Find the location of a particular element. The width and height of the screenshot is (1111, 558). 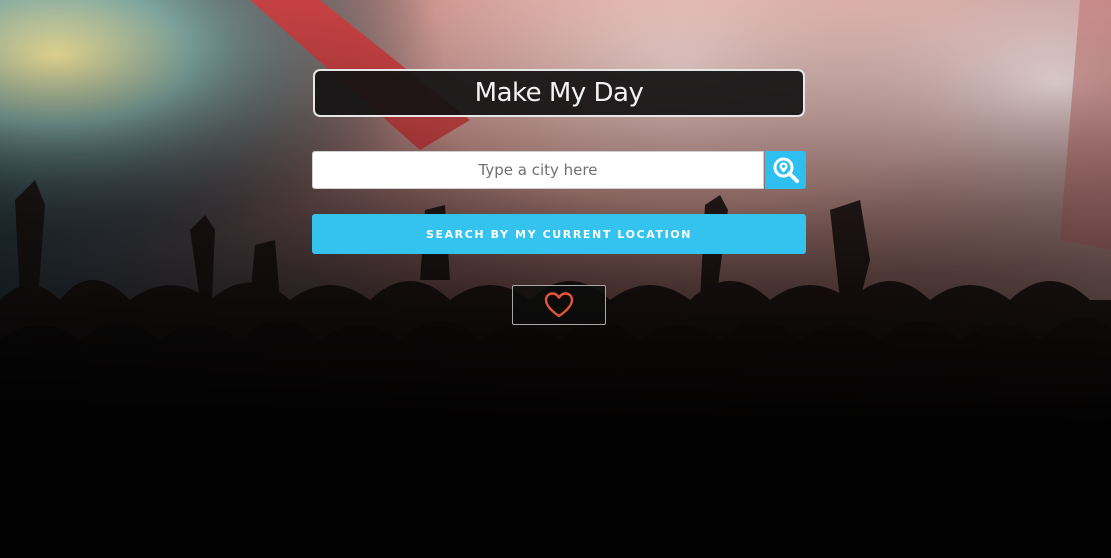

search-by-location-button: SEARCH BY MY CURRENT LOCATION is located at coordinates (559, 234).